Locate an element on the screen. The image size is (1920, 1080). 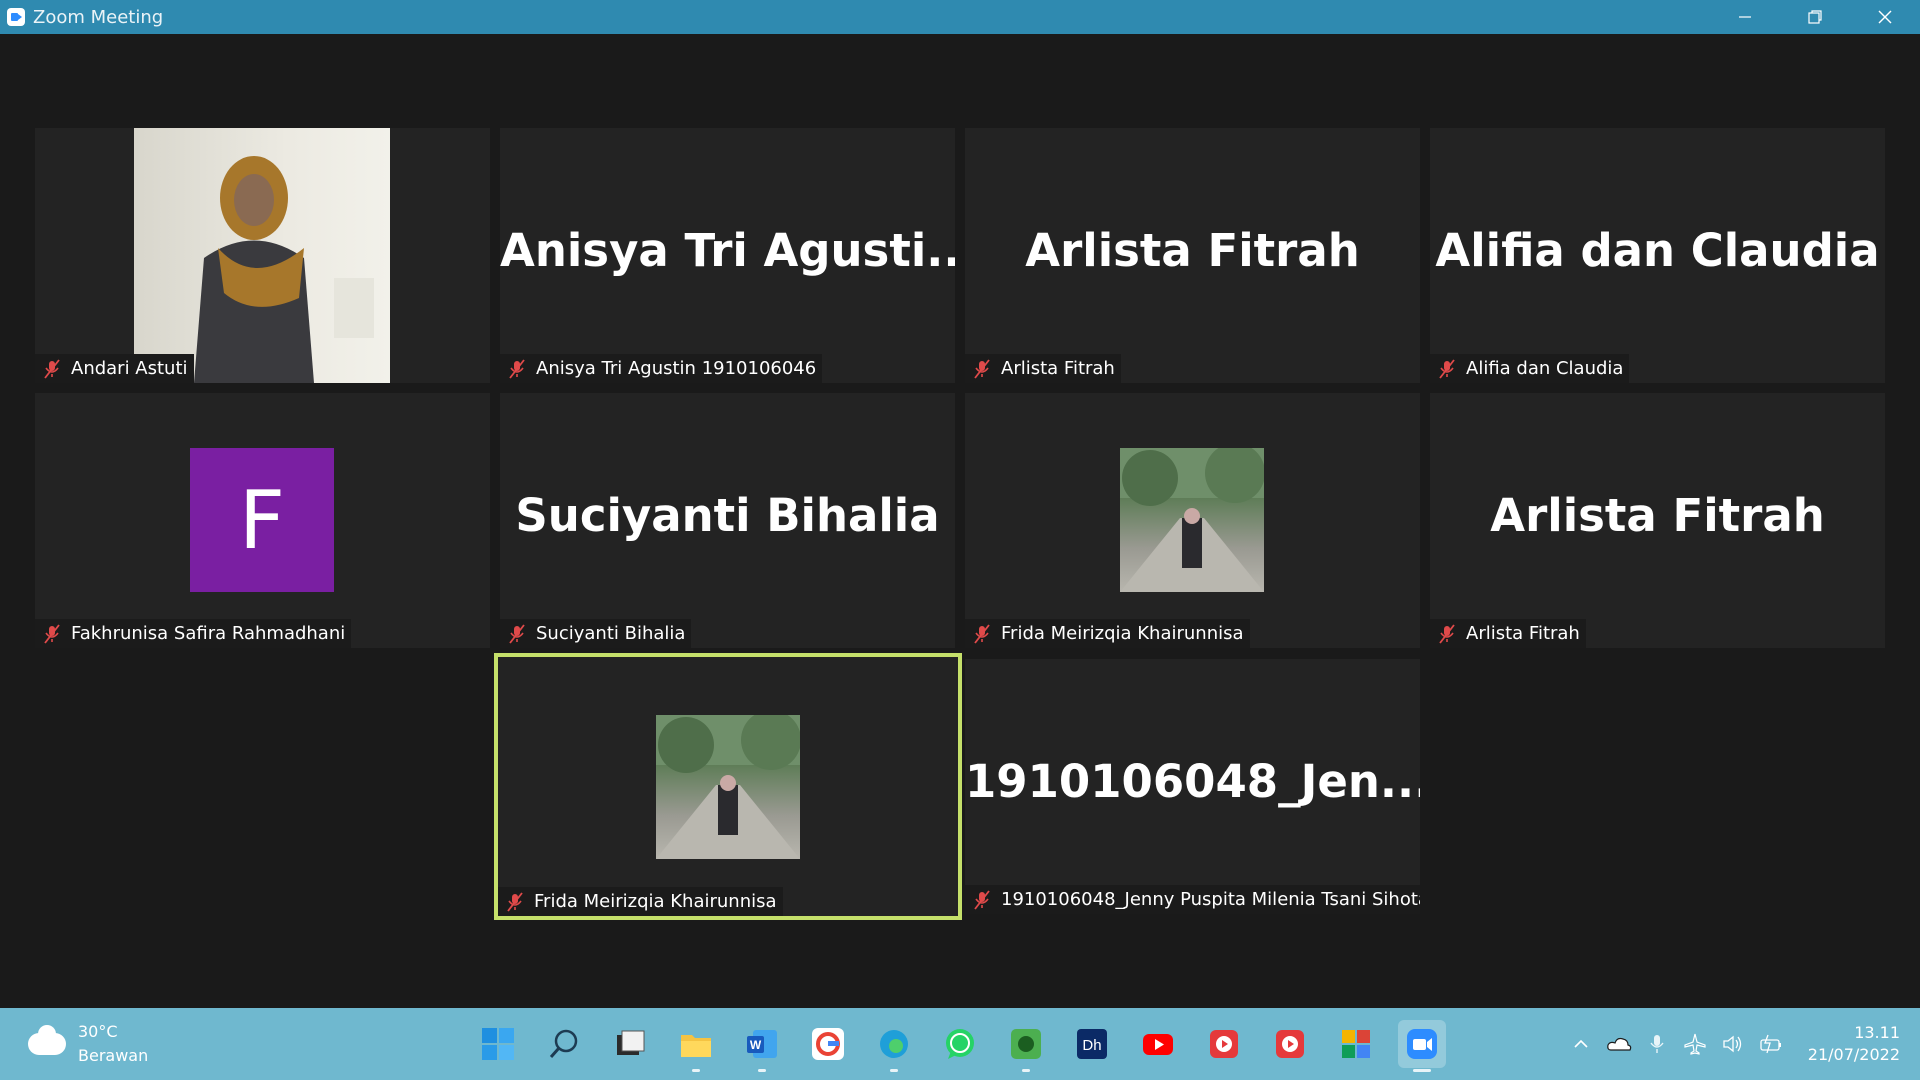
taskbar: 30°C Berawan W Dh 13.11 21/07/2022 is located at coordinates (960, 1044).